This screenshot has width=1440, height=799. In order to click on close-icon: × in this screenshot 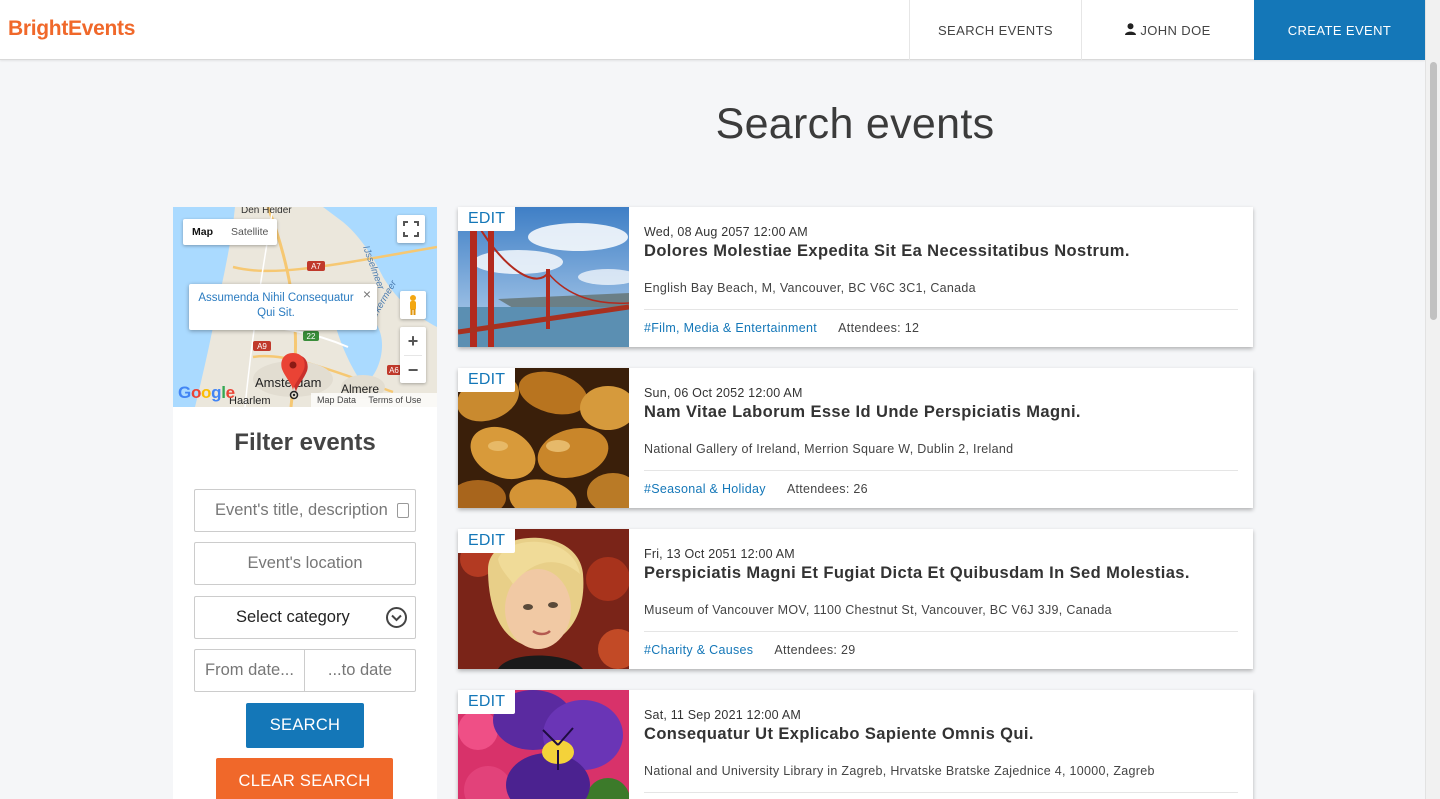, I will do `click(367, 294)`.